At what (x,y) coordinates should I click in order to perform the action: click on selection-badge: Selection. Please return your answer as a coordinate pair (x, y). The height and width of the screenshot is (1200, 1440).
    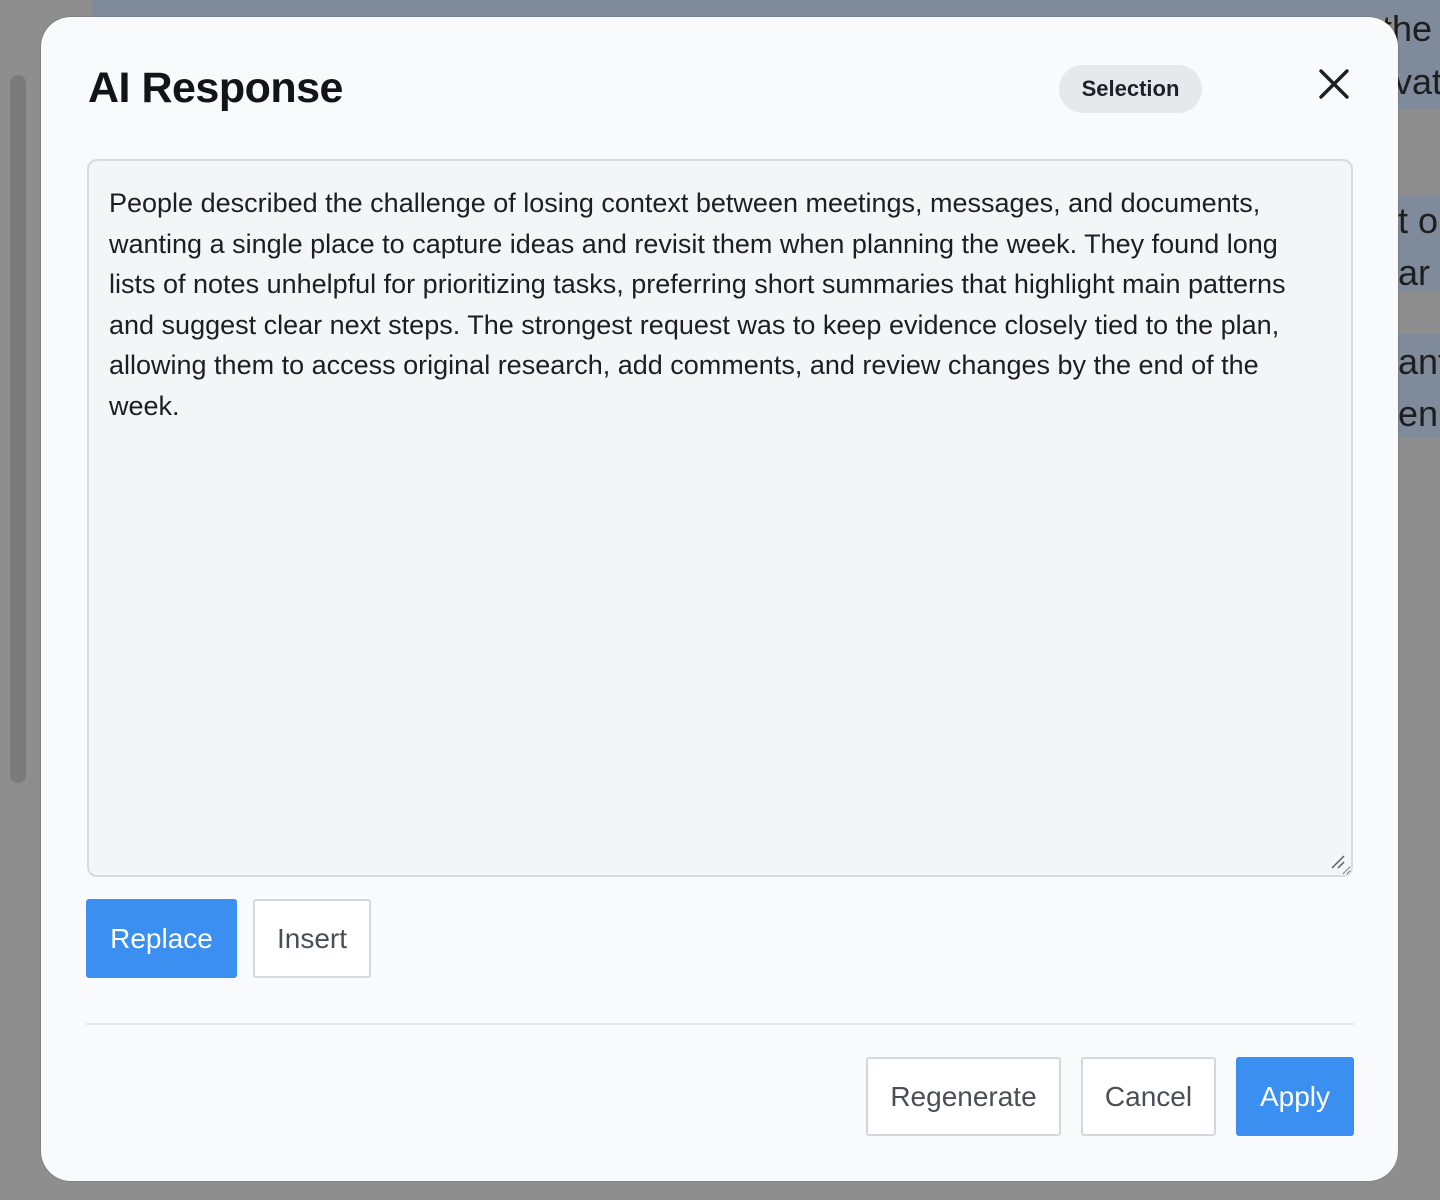
    Looking at the image, I should click on (1130, 89).